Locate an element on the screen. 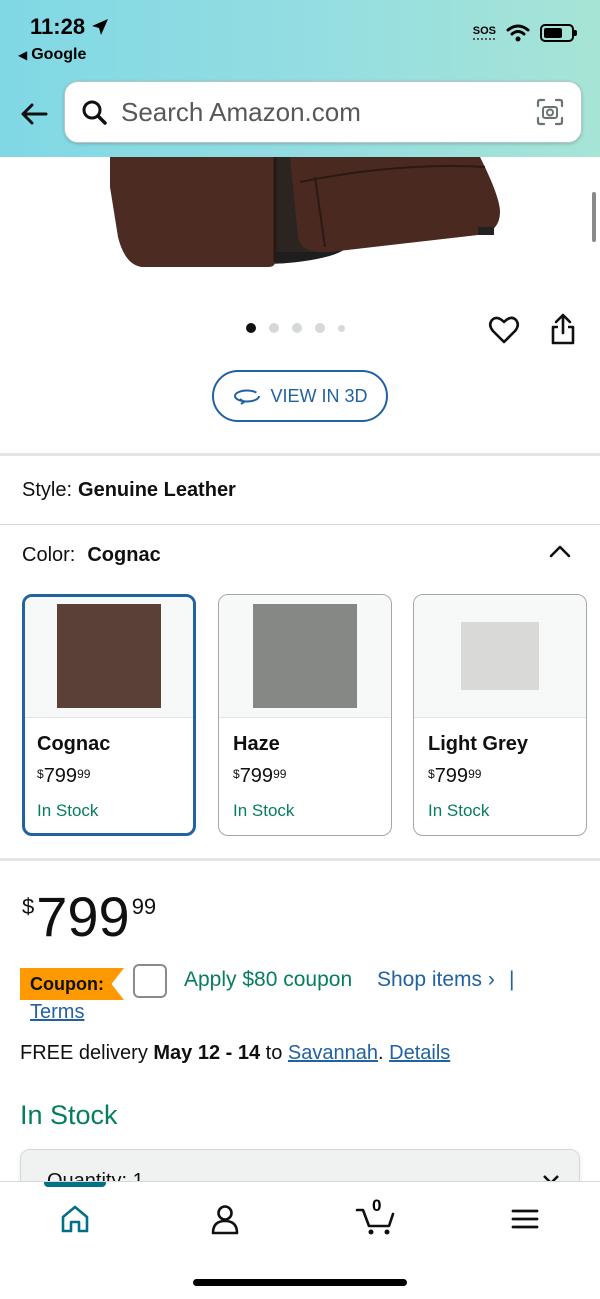 The height and width of the screenshot is (1299, 600). share-icon is located at coordinates (563, 329).